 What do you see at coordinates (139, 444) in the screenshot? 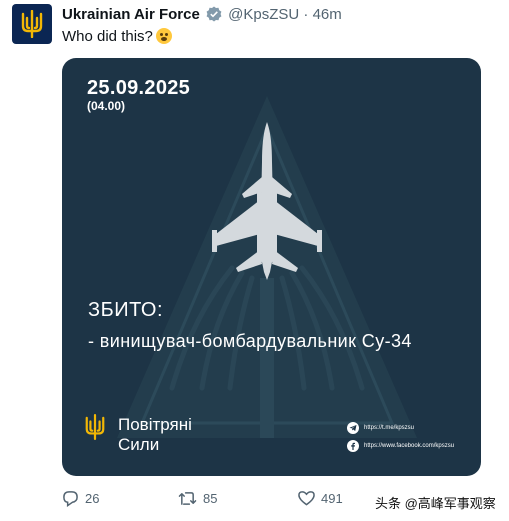
I see `brand-line-2: Сили` at bounding box center [139, 444].